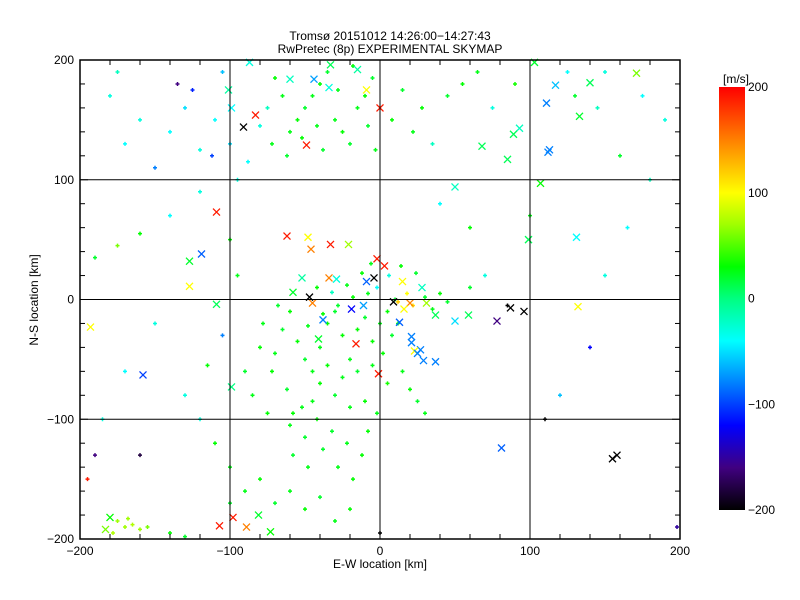  Describe the element at coordinates (64, 60) in the screenshot. I see `y-tick-label: 200` at that location.